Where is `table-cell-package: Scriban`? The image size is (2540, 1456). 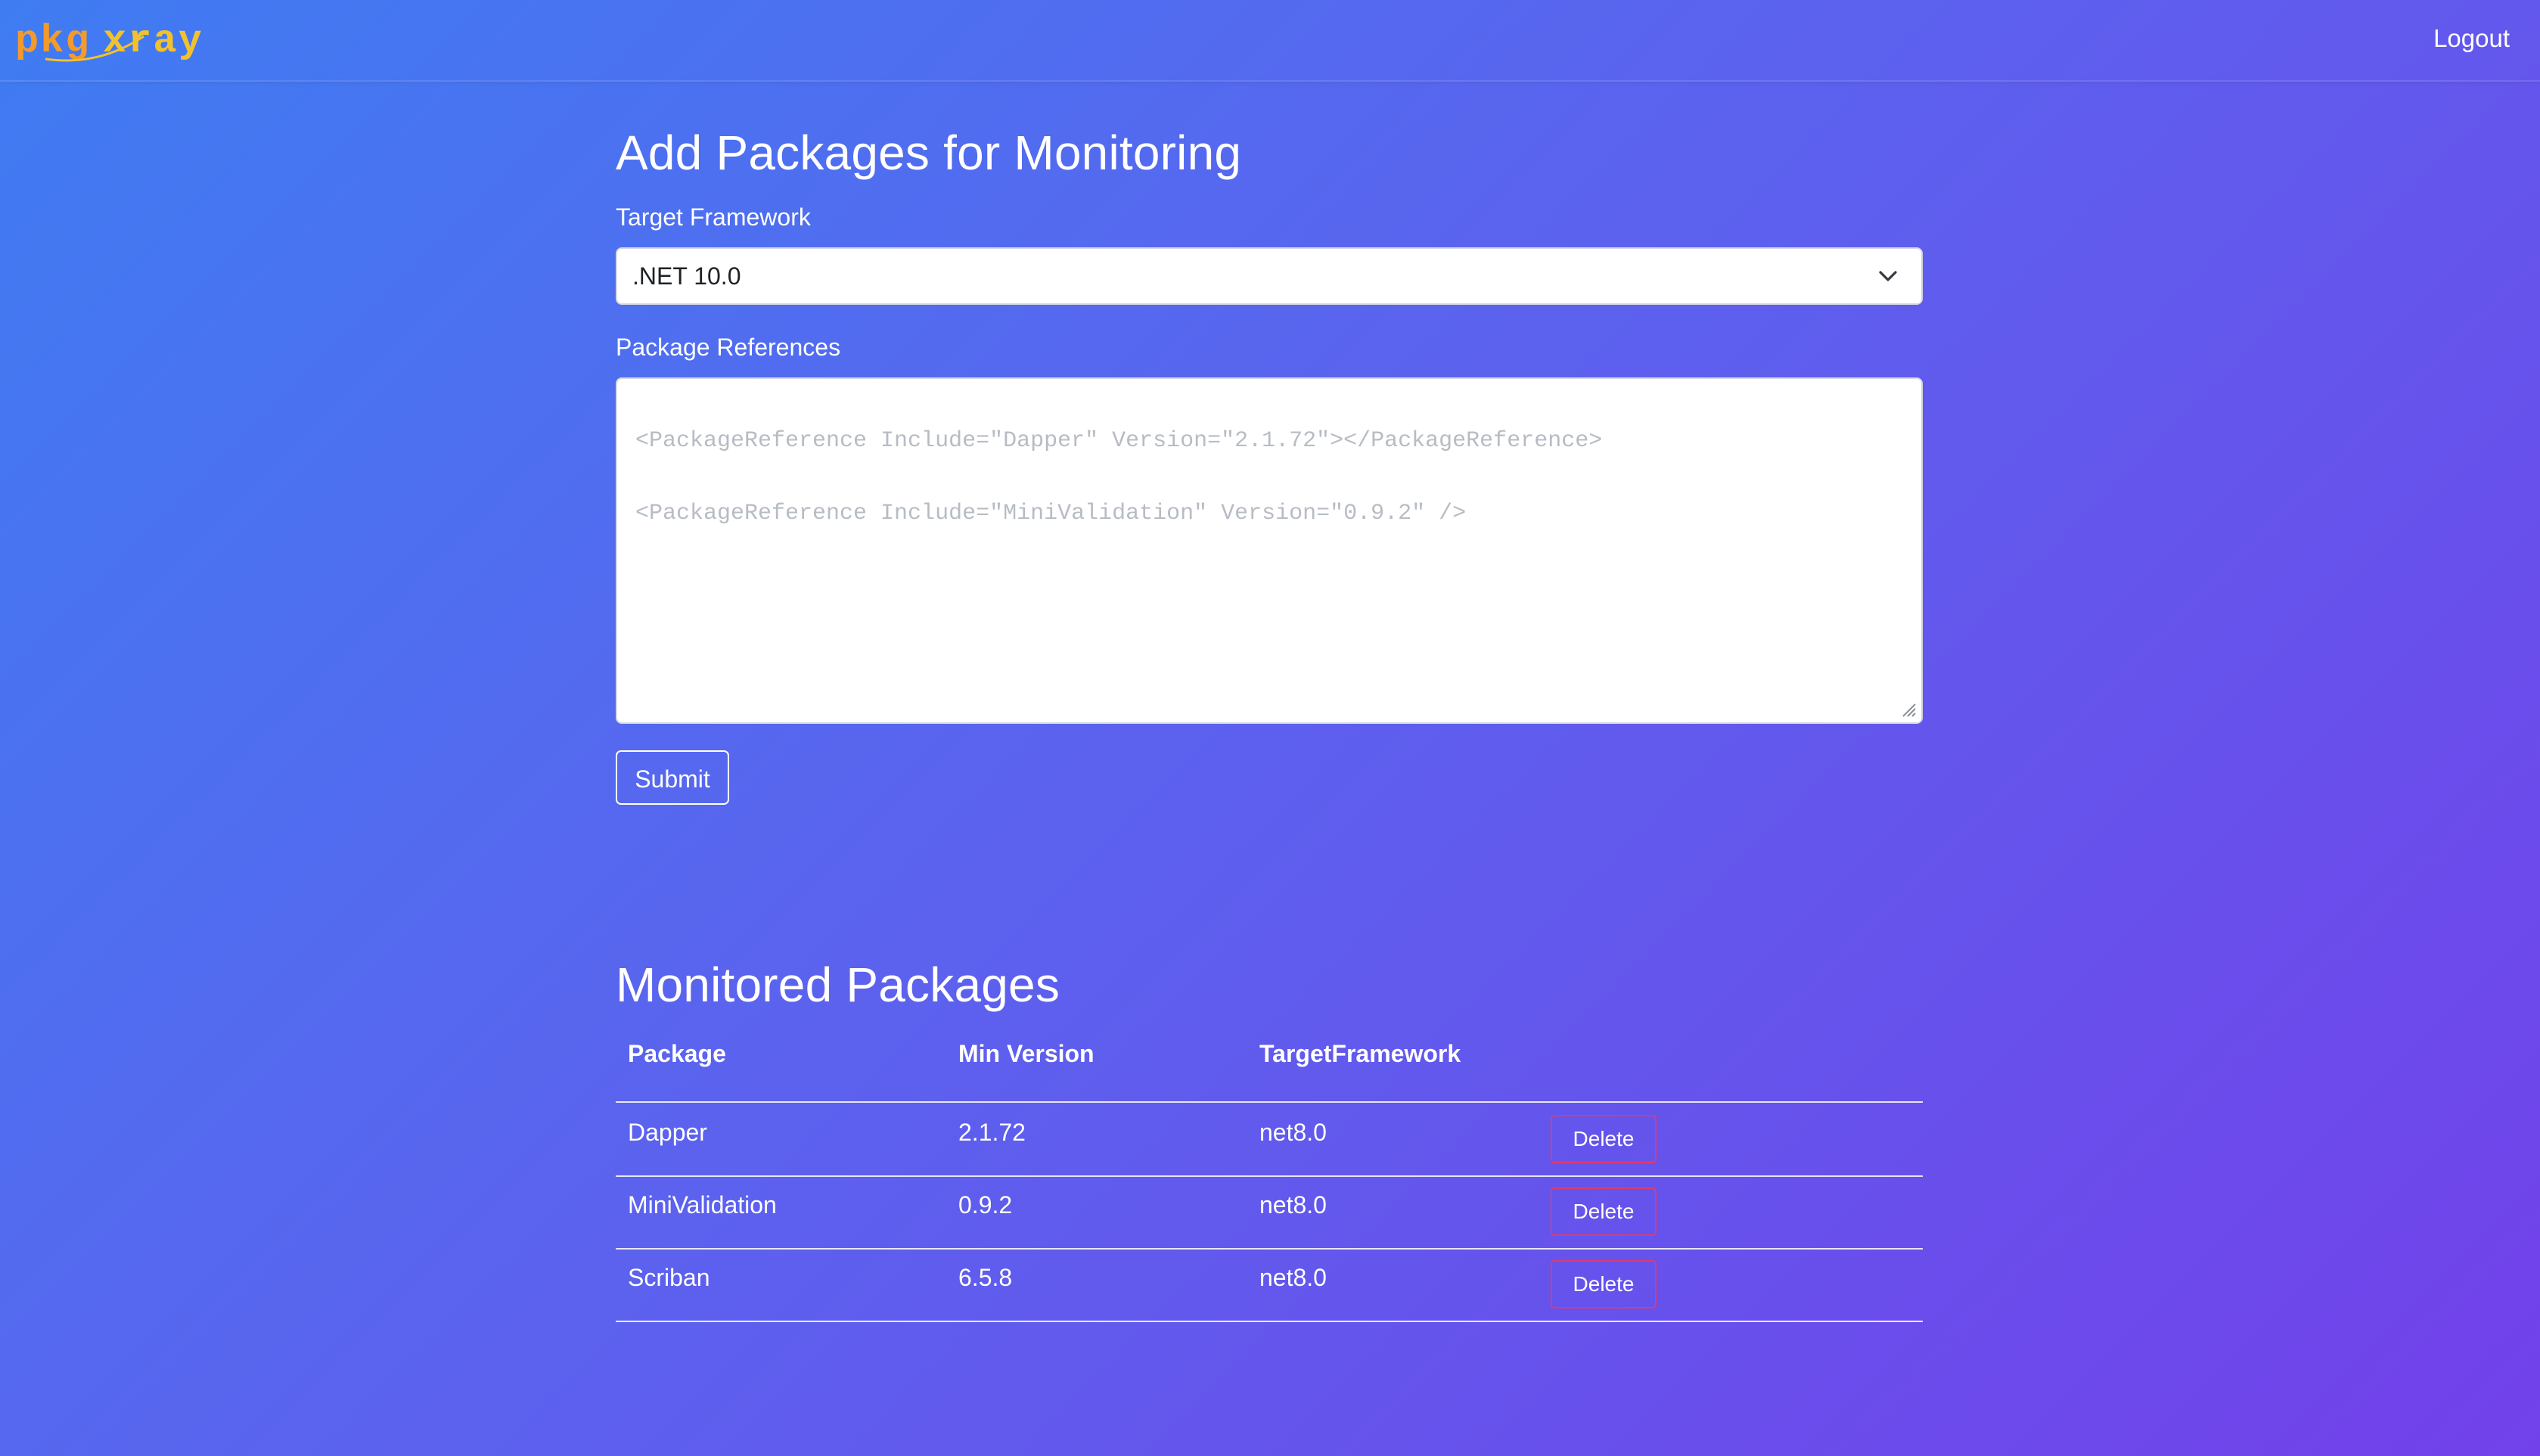 table-cell-package: Scriban is located at coordinates (669, 1277).